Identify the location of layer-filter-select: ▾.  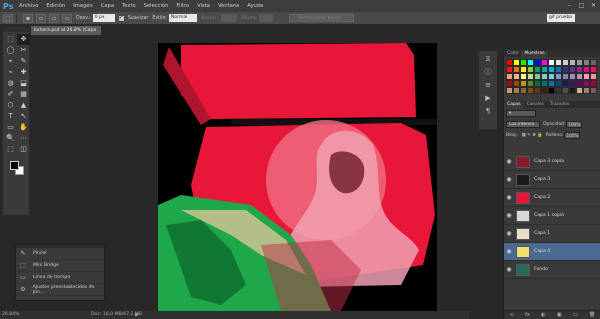
(521, 113).